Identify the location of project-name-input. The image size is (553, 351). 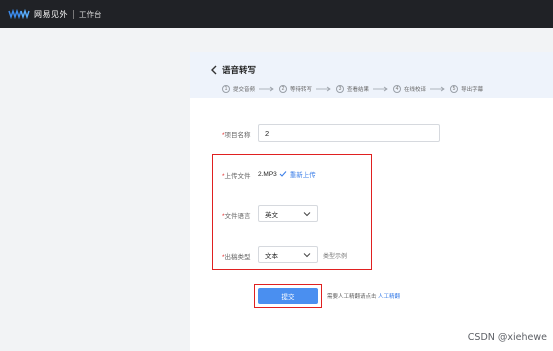
(349, 133).